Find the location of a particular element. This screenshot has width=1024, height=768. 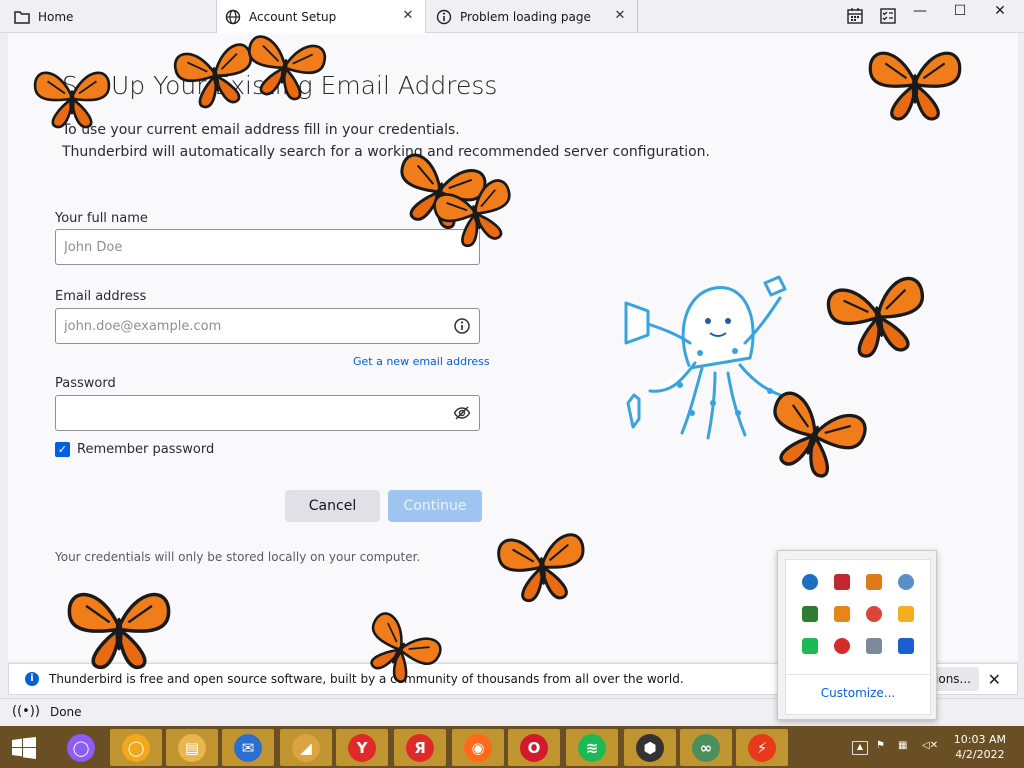

taskbar-item: ≋ is located at coordinates (592, 747).